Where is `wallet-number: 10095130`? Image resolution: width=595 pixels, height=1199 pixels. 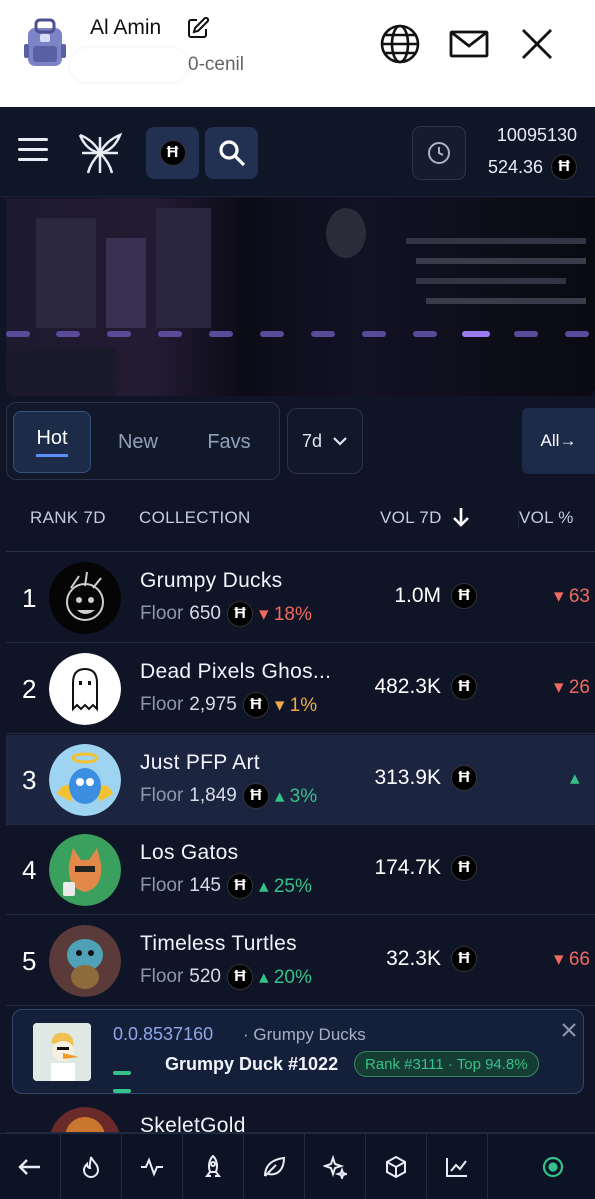 wallet-number: 10095130 is located at coordinates (536, 135).